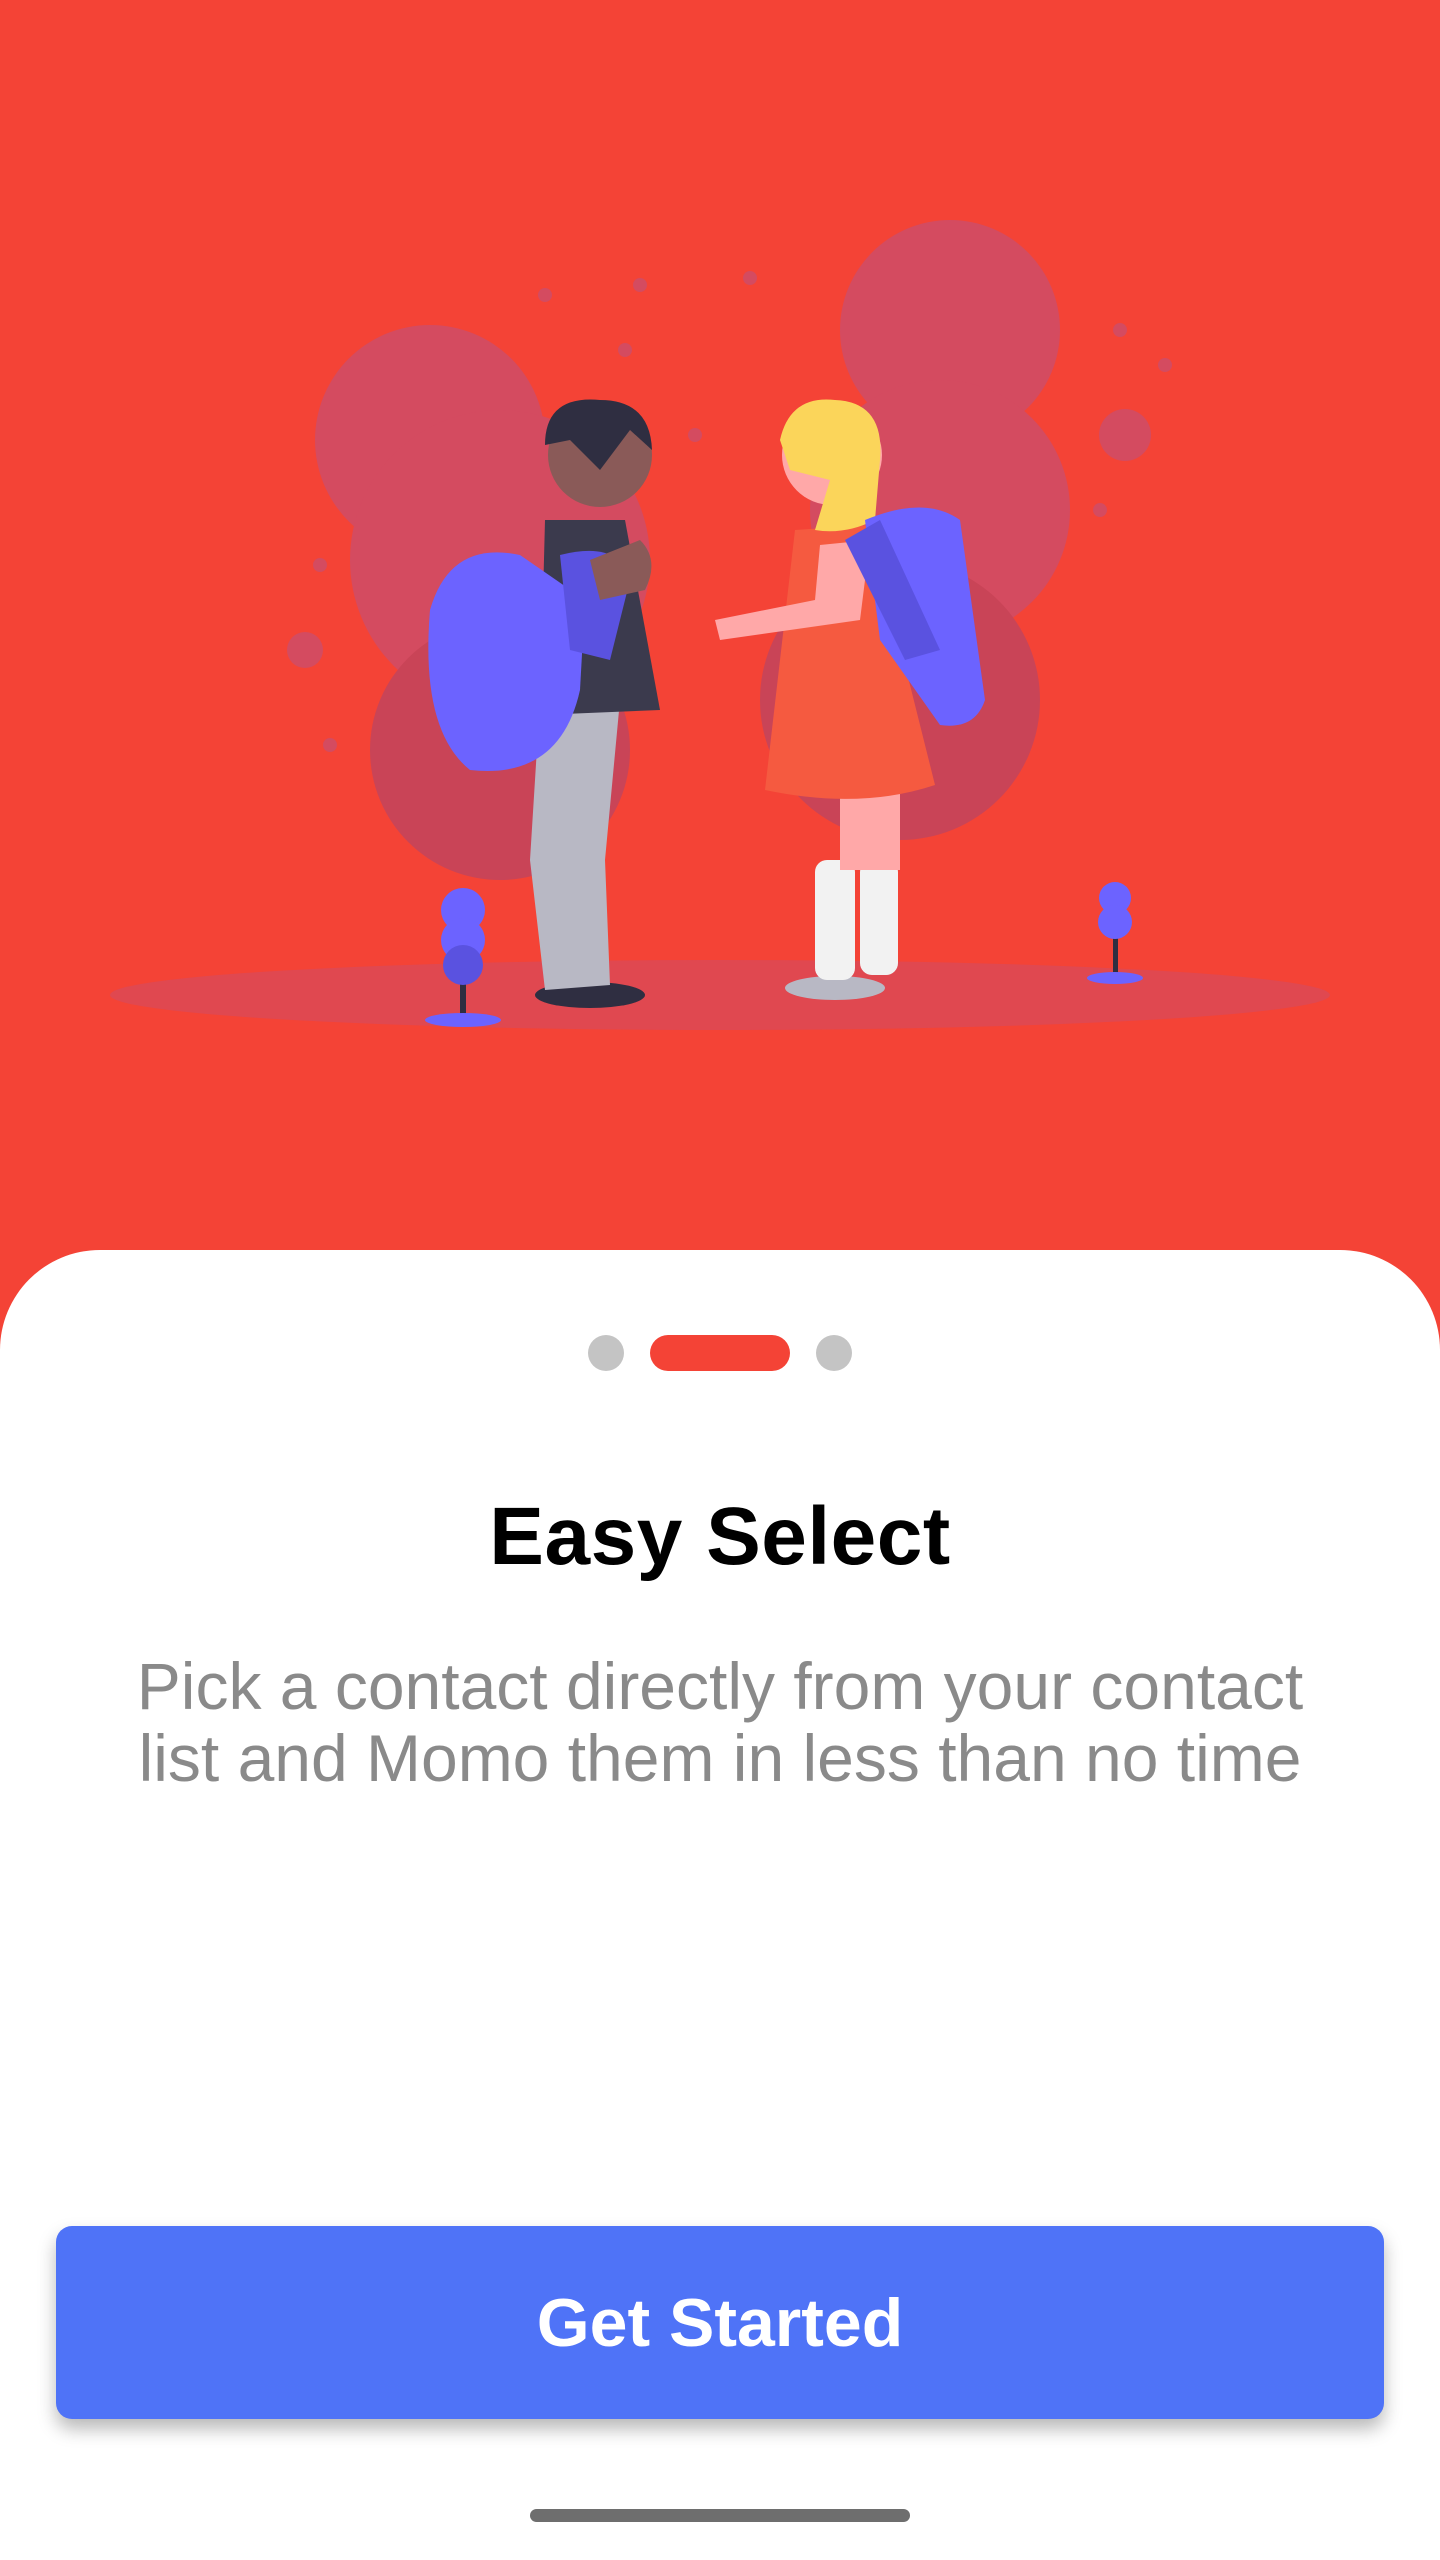 Image resolution: width=1440 pixels, height=2560 pixels. I want to click on get-started-button: Get Started, so click(720, 2322).